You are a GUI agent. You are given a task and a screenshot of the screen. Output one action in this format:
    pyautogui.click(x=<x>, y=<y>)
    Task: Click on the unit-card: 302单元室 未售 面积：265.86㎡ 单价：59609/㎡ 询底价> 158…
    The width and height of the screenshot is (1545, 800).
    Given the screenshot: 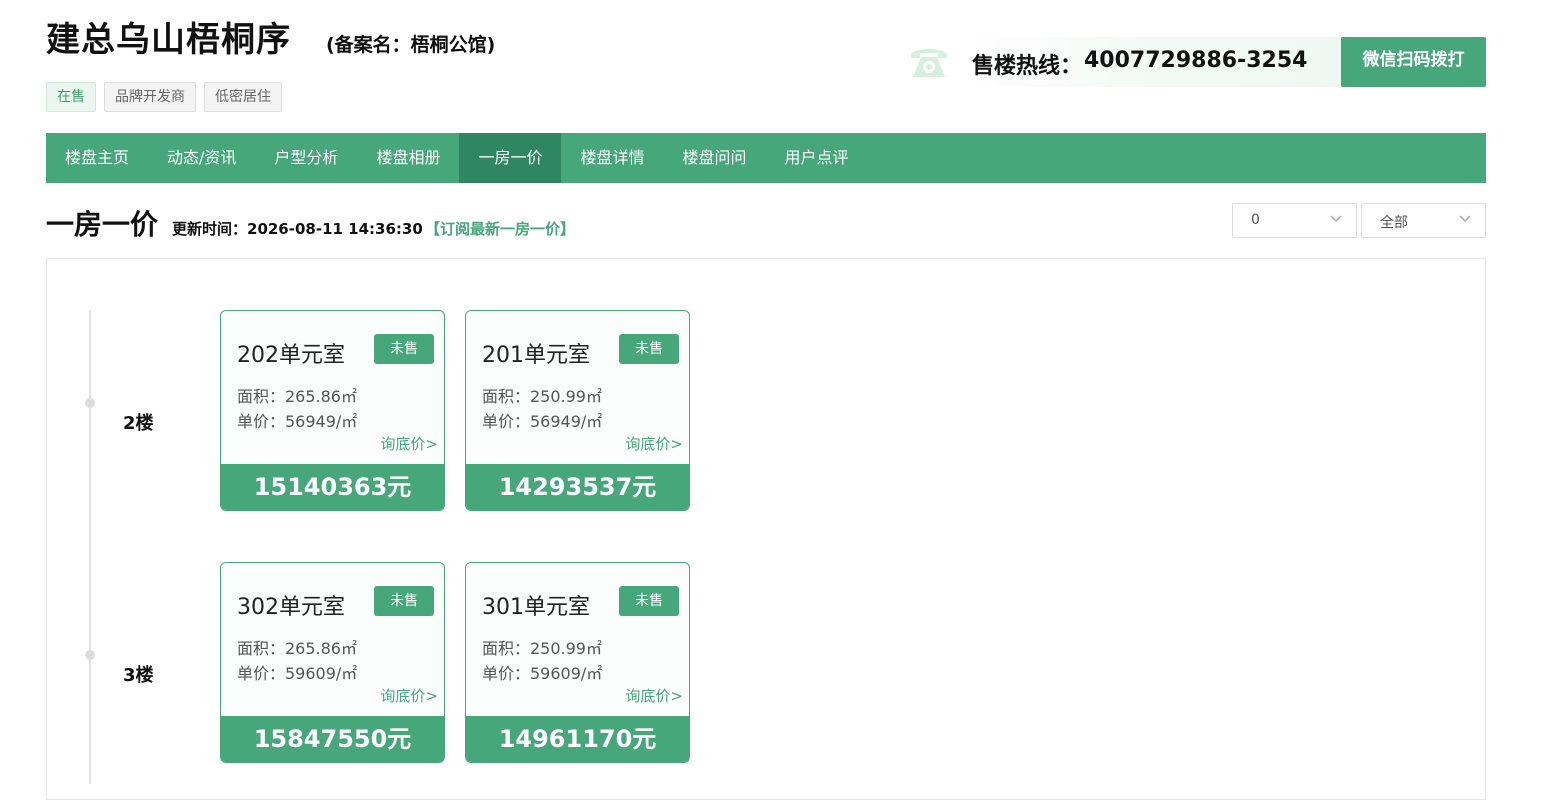 What is the action you would take?
    pyautogui.click(x=332, y=662)
    